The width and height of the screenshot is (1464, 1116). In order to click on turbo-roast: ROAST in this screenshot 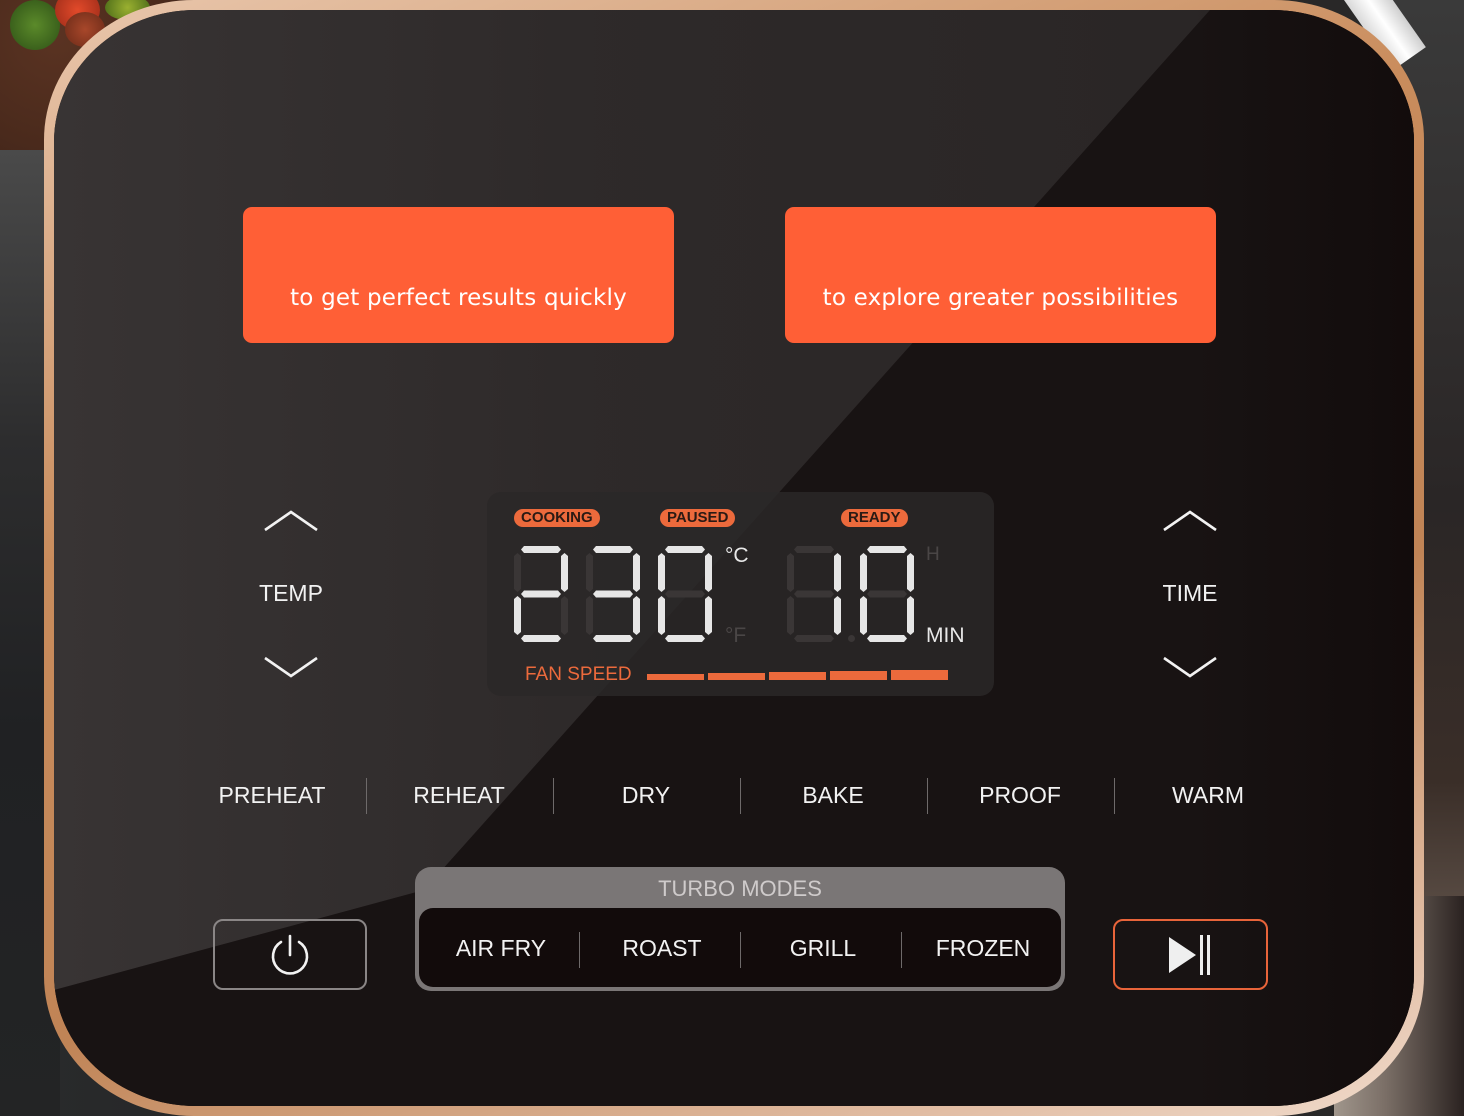, I will do `click(662, 948)`.